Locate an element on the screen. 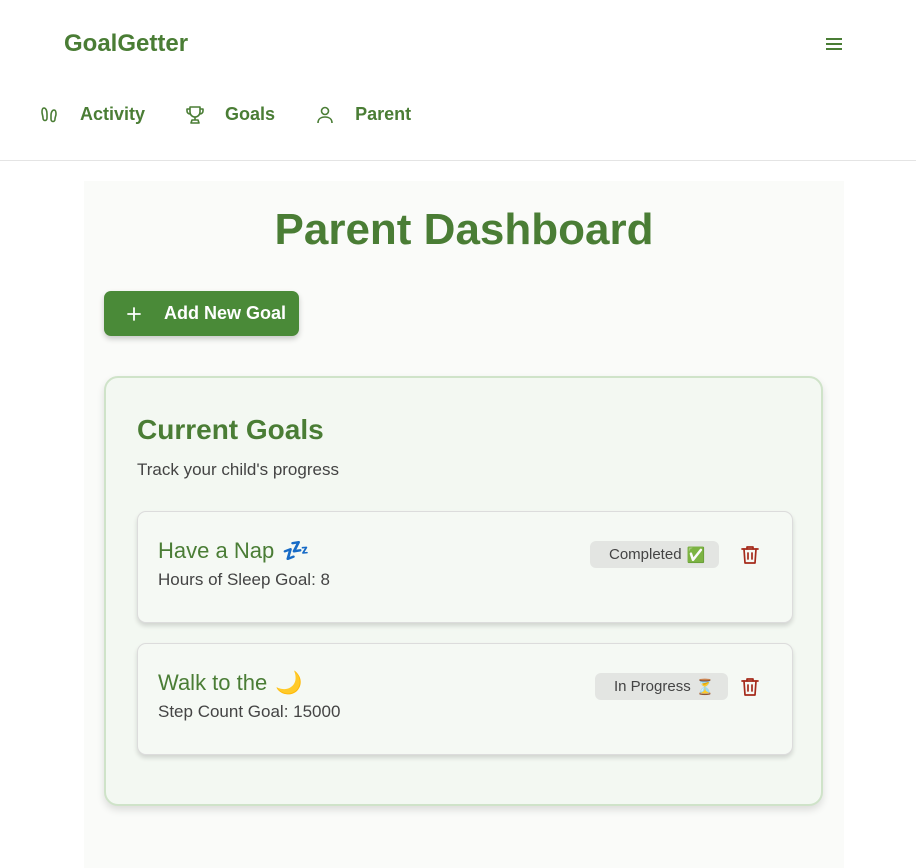  card-title: Current Goals is located at coordinates (230, 429).